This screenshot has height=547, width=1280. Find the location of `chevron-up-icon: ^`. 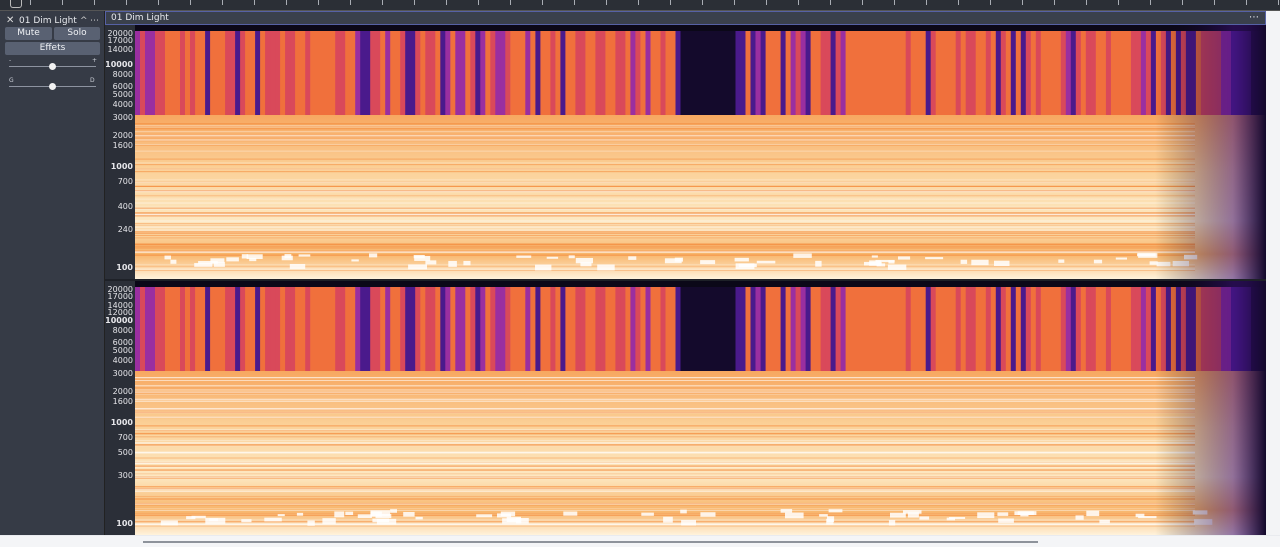

chevron-up-icon: ^ is located at coordinates (84, 21).